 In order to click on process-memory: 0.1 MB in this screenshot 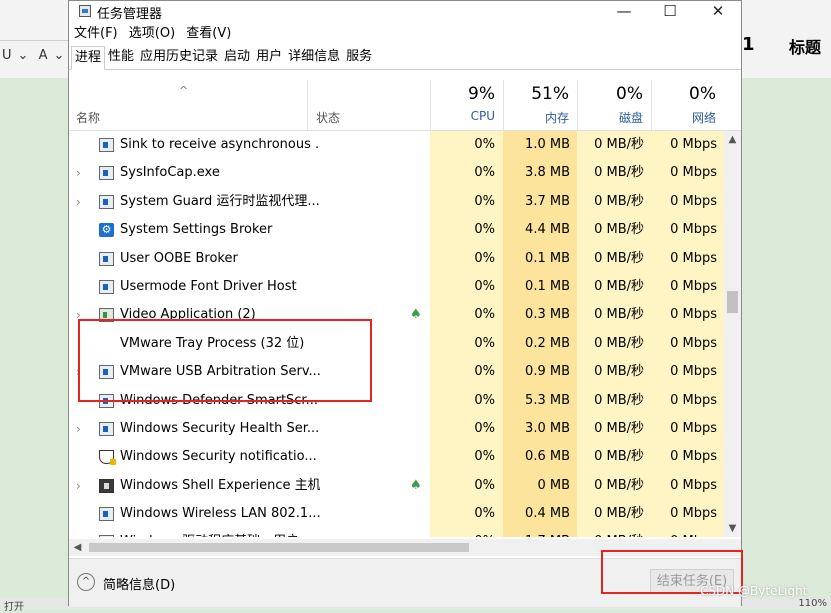, I will do `click(540, 287)`.